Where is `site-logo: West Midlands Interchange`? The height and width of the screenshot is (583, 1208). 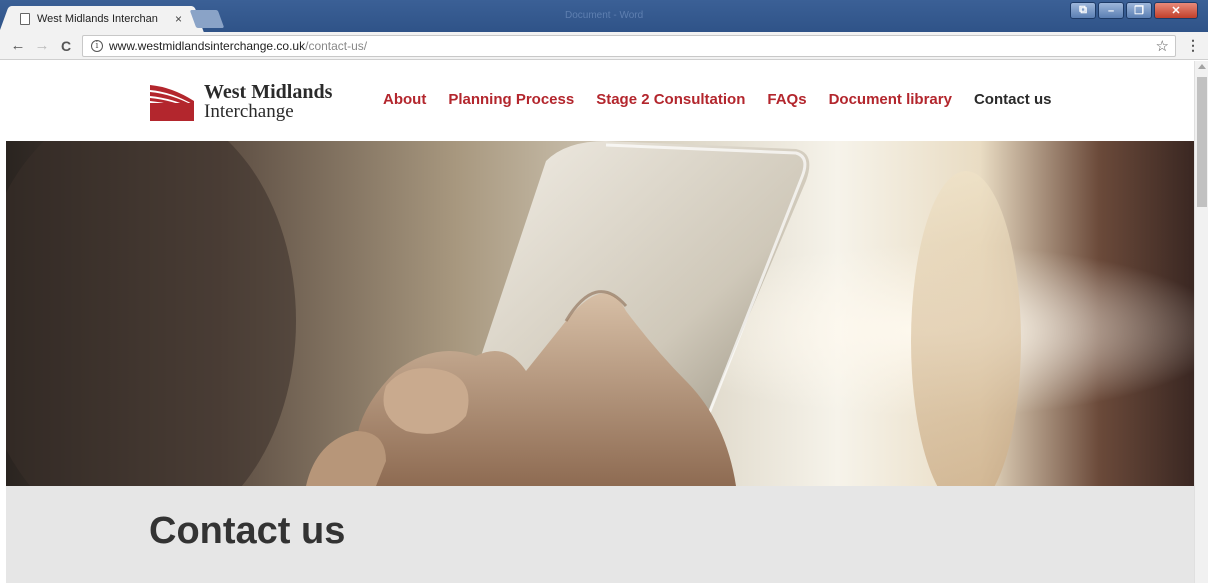
site-logo: West Midlands Interchange is located at coordinates (240, 102).